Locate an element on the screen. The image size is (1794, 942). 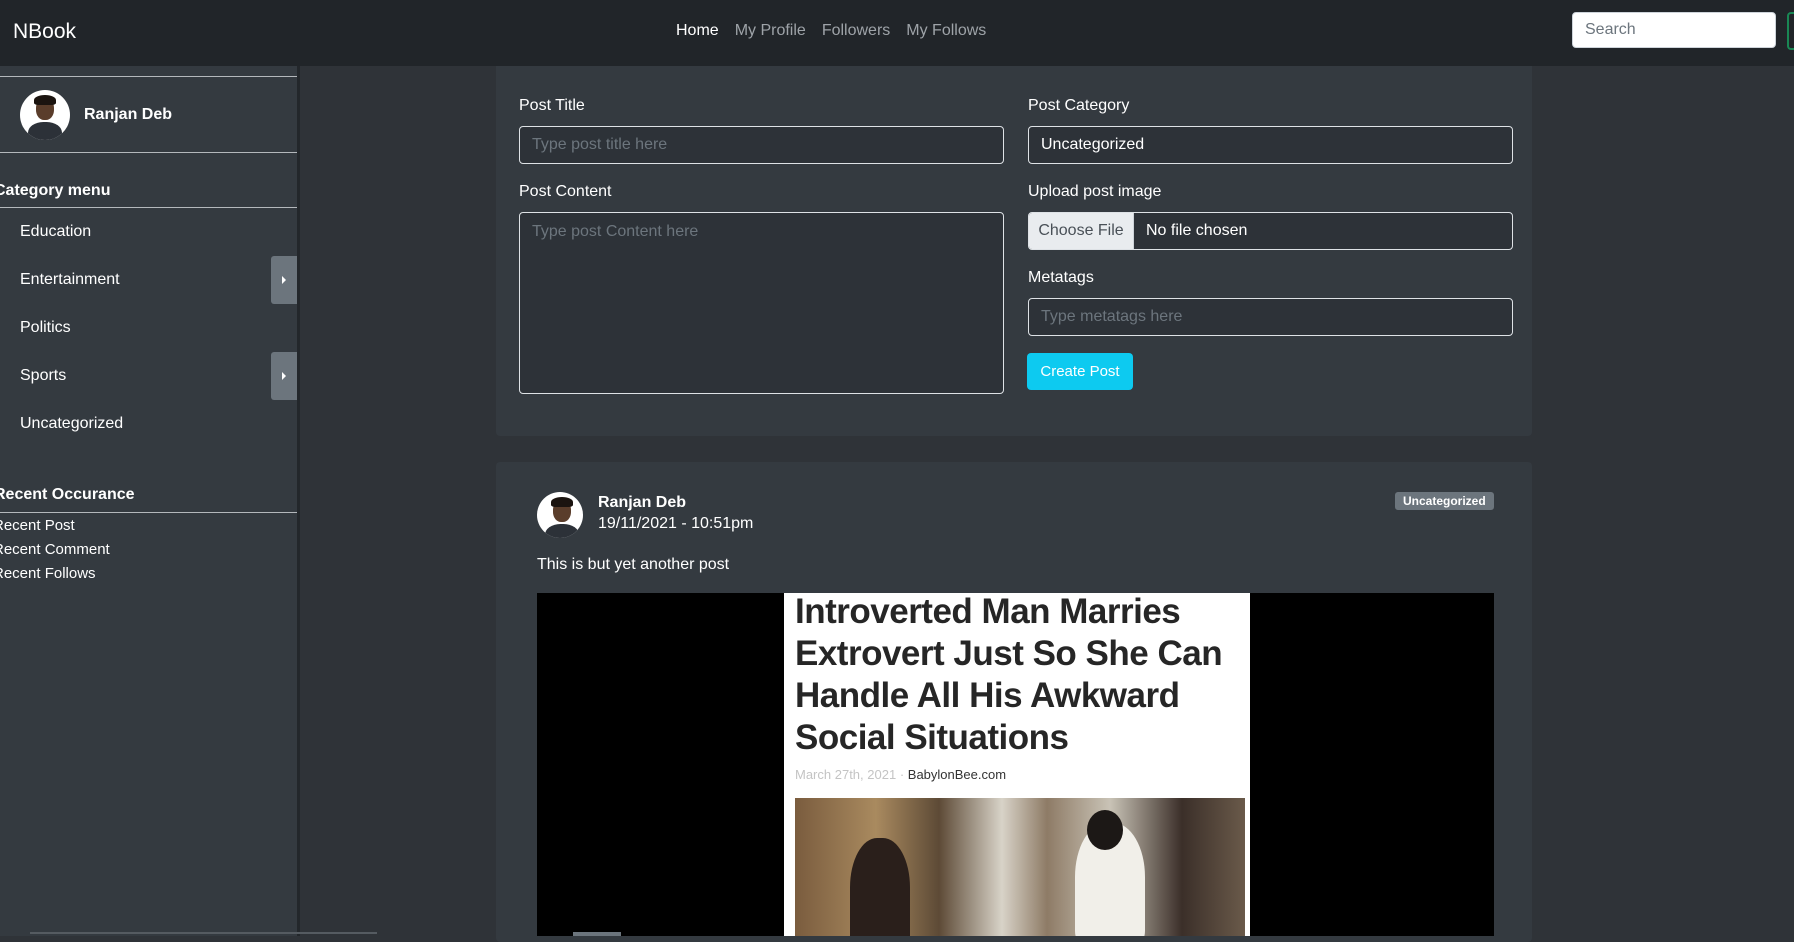
submenu-toggle-sports is located at coordinates (284, 376).